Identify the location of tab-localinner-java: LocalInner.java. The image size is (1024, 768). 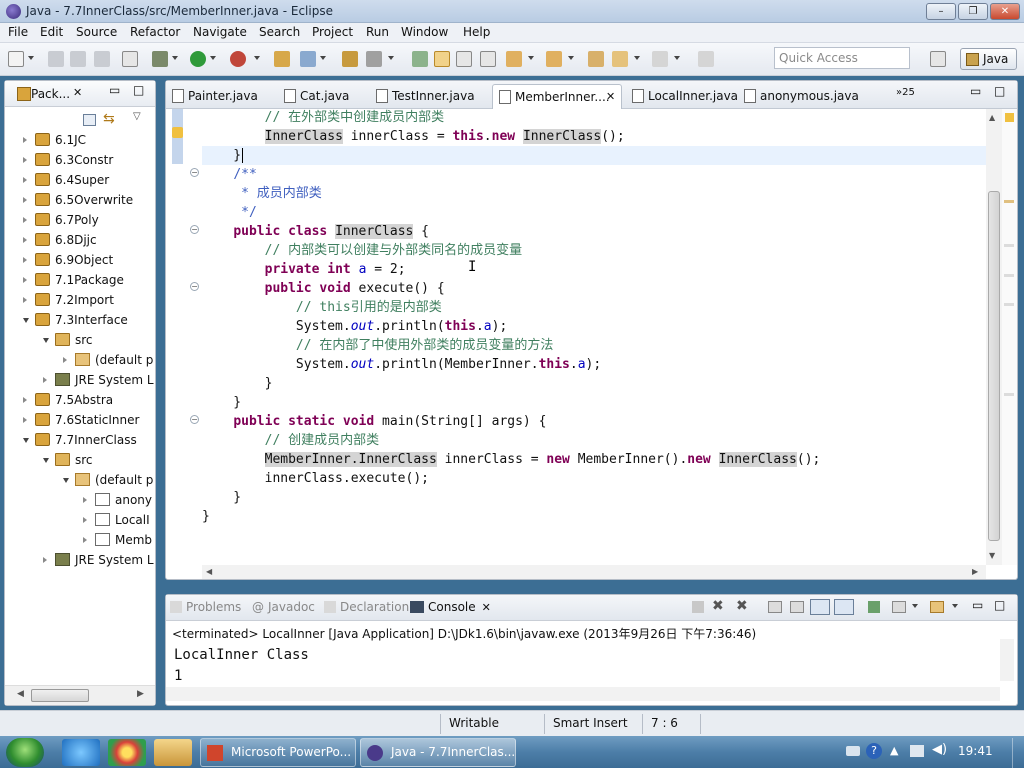
(682, 96).